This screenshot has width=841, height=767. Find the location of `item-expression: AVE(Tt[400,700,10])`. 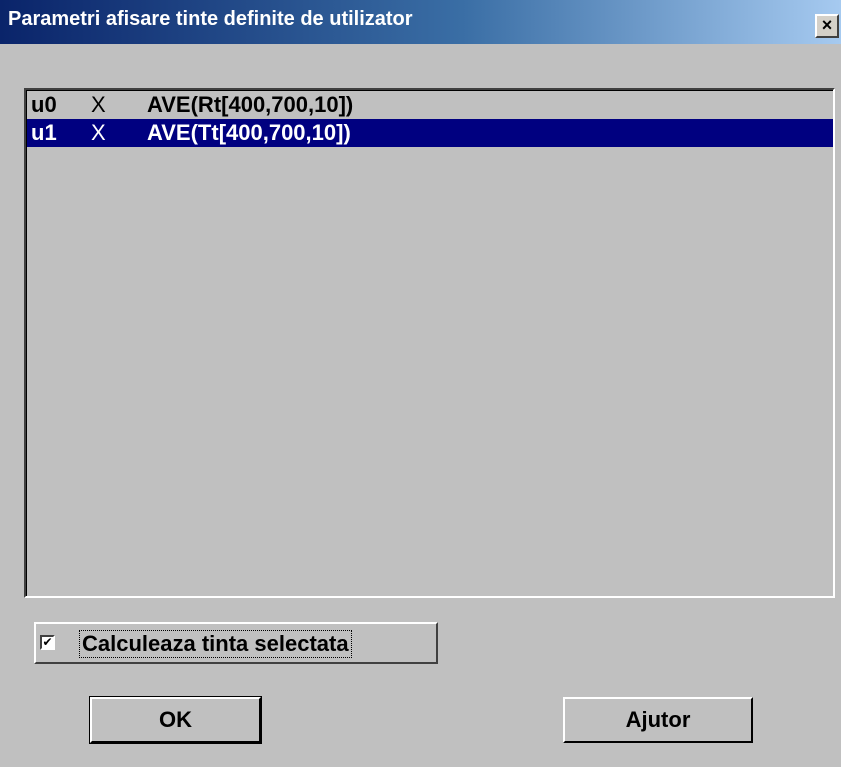

item-expression: AVE(Tt[400,700,10]) is located at coordinates (249, 132).